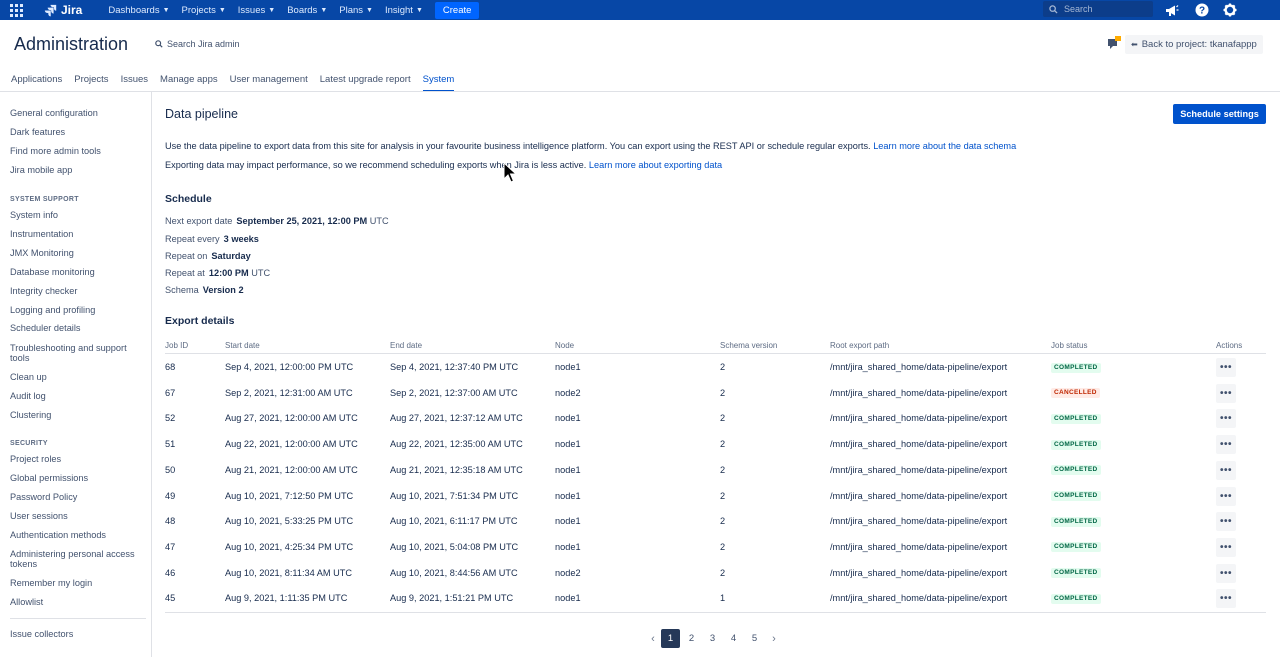  Describe the element at coordinates (406, 345) in the screenshot. I see `column-header-end-date: End date` at that location.